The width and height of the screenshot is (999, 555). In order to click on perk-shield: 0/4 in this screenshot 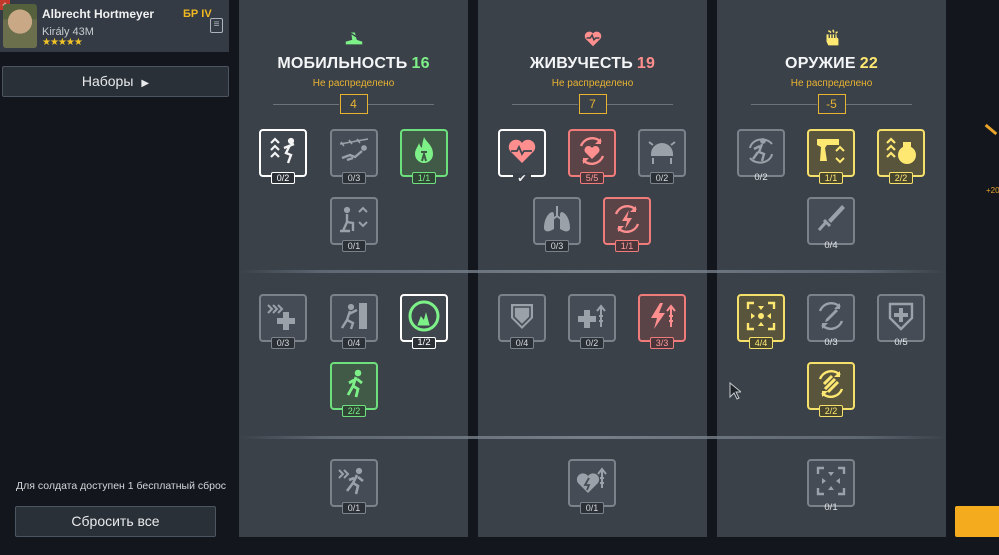, I will do `click(522, 321)`.